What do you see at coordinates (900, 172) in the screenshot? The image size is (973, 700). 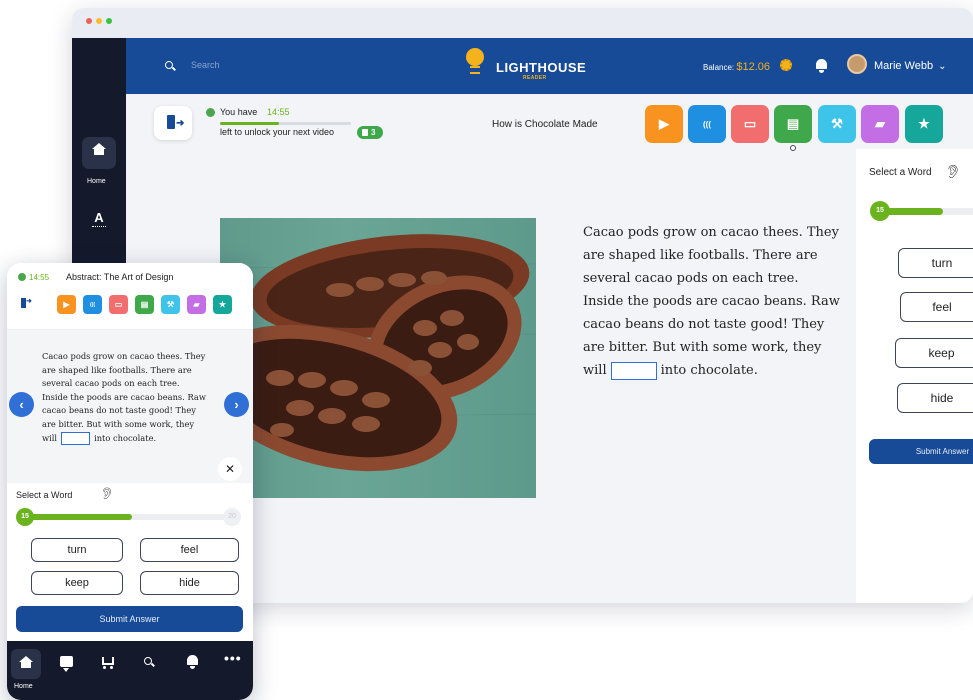 I see `word-panel-title: Select a Word` at bounding box center [900, 172].